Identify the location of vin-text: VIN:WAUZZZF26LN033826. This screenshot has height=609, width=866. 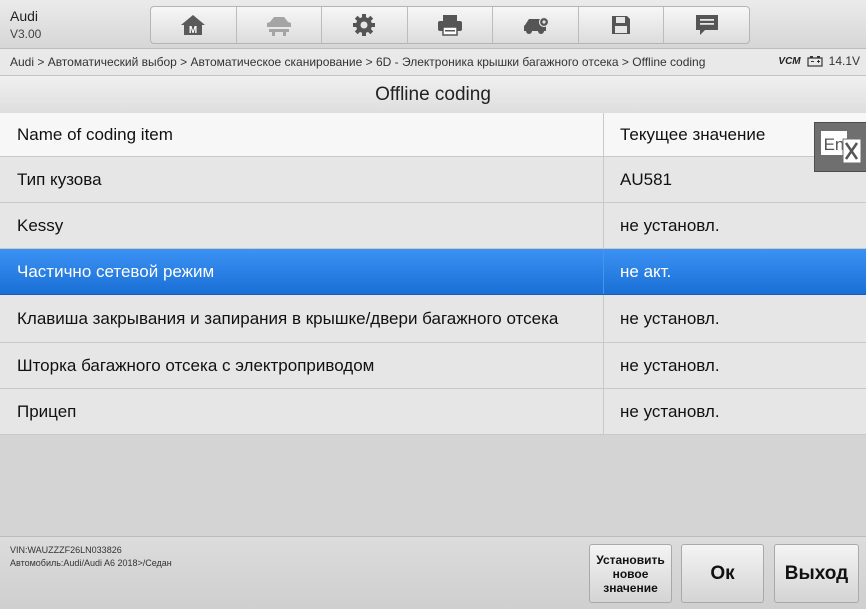
(66, 550).